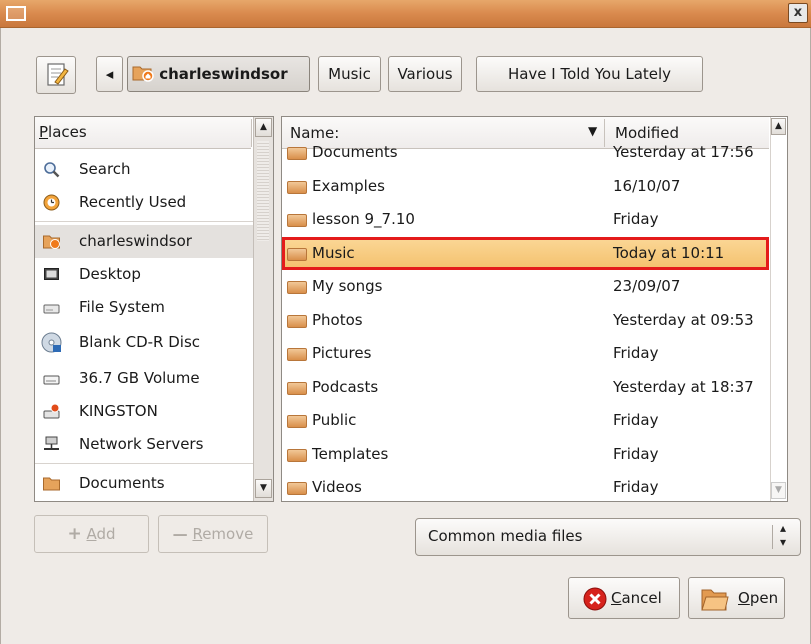 The image size is (811, 644). What do you see at coordinates (122, 307) in the screenshot?
I see `places-item-label: File System` at bounding box center [122, 307].